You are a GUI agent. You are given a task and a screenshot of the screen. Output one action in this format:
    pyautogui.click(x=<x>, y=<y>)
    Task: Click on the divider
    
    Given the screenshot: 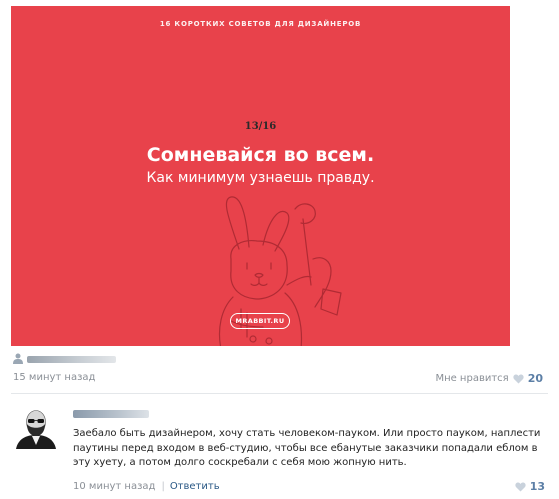 What is the action you would take?
    pyautogui.click(x=279, y=393)
    